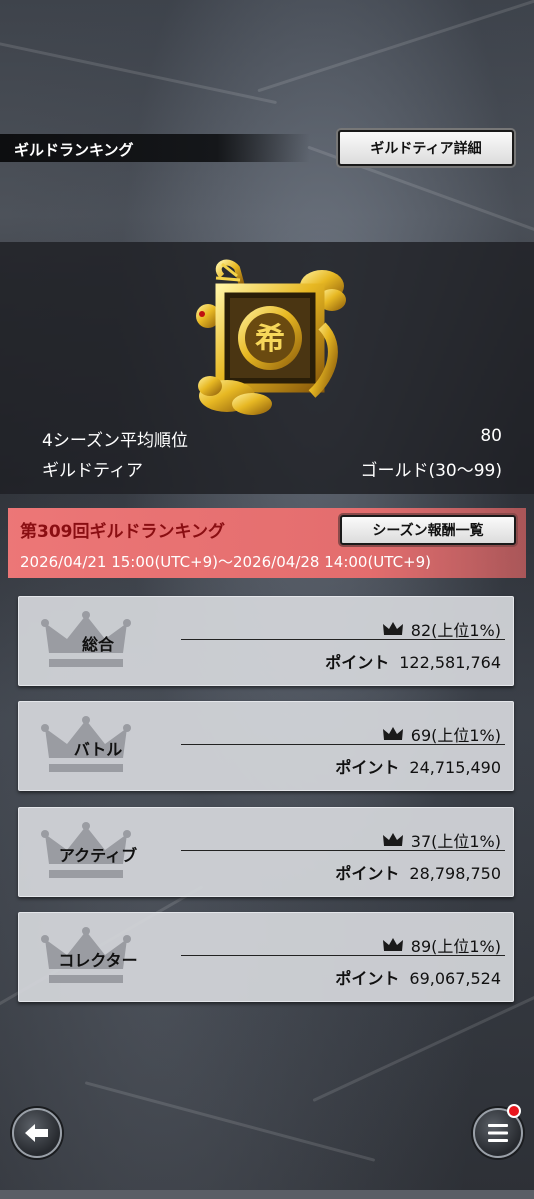  What do you see at coordinates (455, 841) in the screenshot?
I see `rank-value: 37(上位1%)` at bounding box center [455, 841].